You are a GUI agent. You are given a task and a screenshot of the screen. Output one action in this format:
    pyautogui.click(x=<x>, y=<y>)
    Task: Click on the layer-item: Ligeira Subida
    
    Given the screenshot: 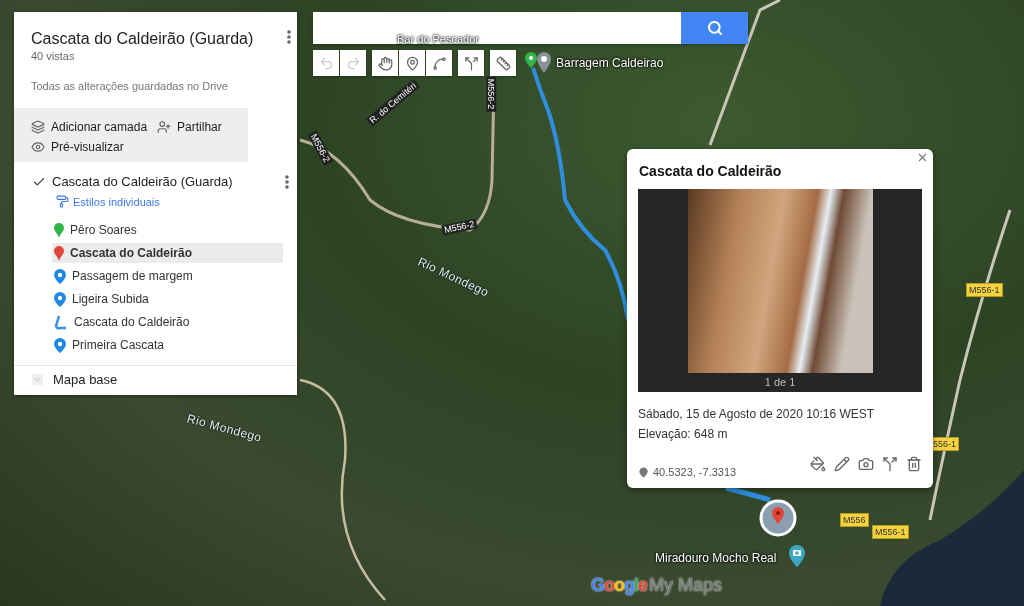 What is the action you would take?
    pyautogui.click(x=167, y=299)
    